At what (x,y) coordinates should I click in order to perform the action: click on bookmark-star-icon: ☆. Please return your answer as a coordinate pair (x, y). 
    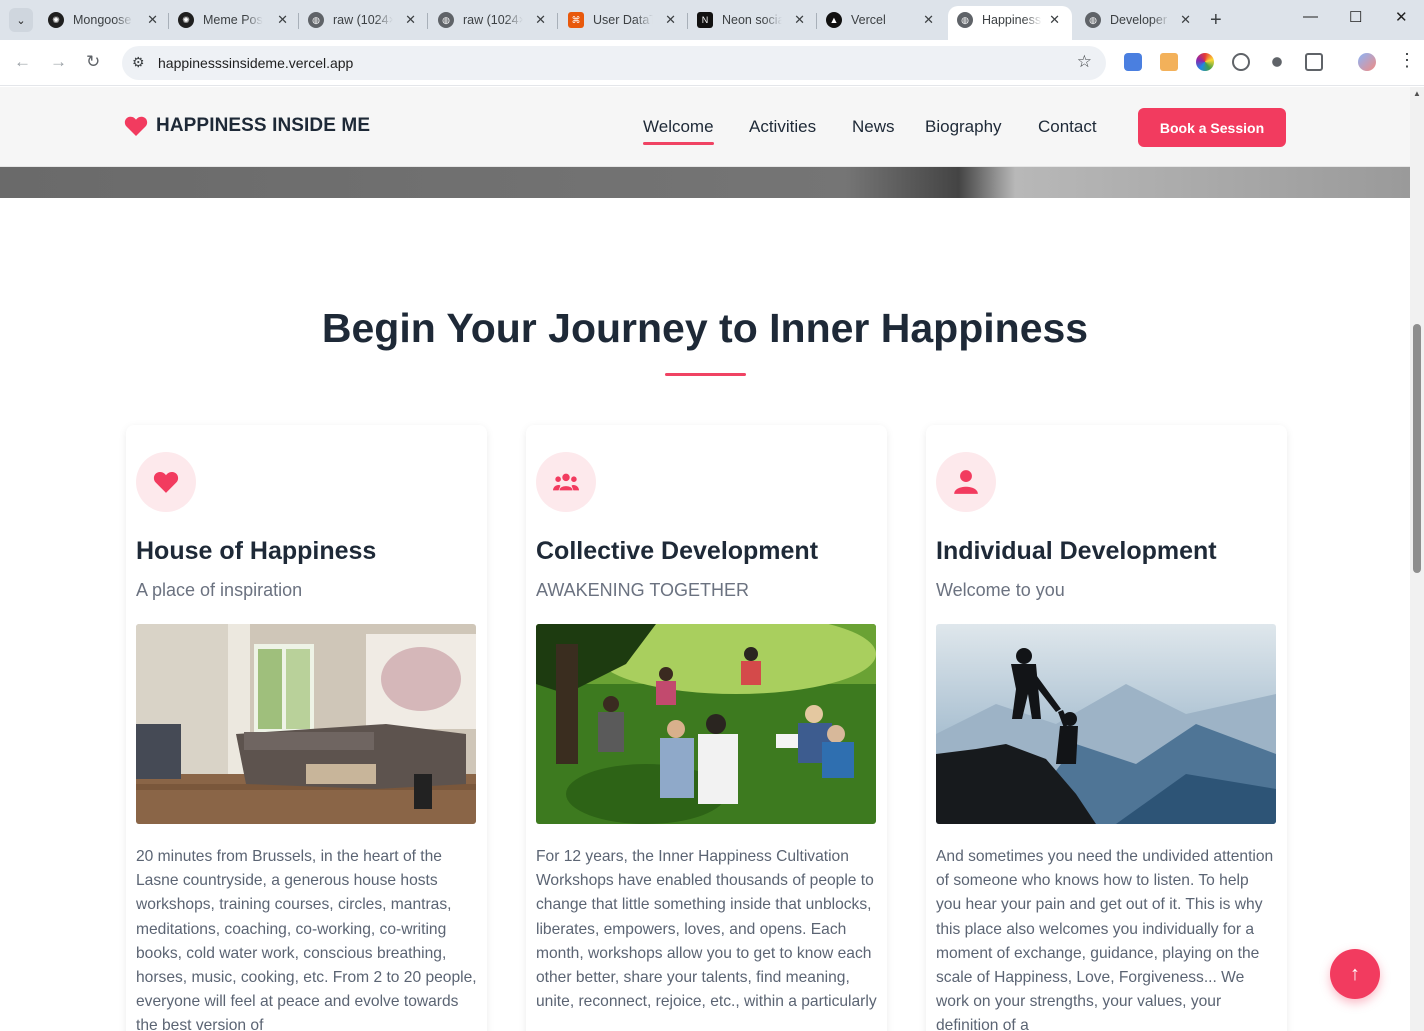
    Looking at the image, I should click on (1084, 62).